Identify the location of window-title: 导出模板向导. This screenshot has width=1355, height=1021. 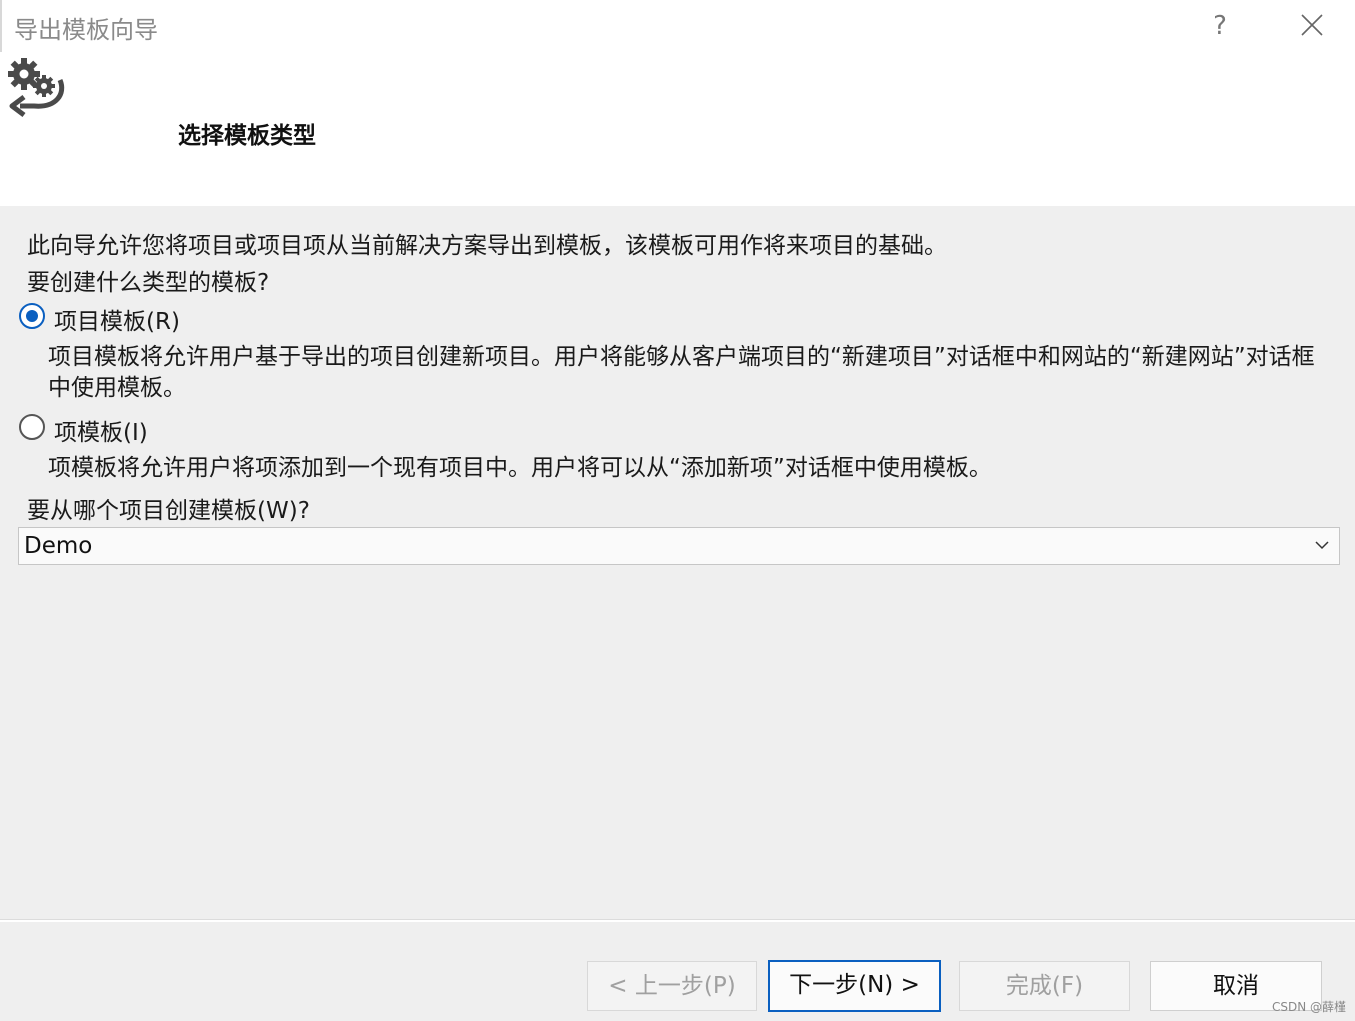
(86, 30).